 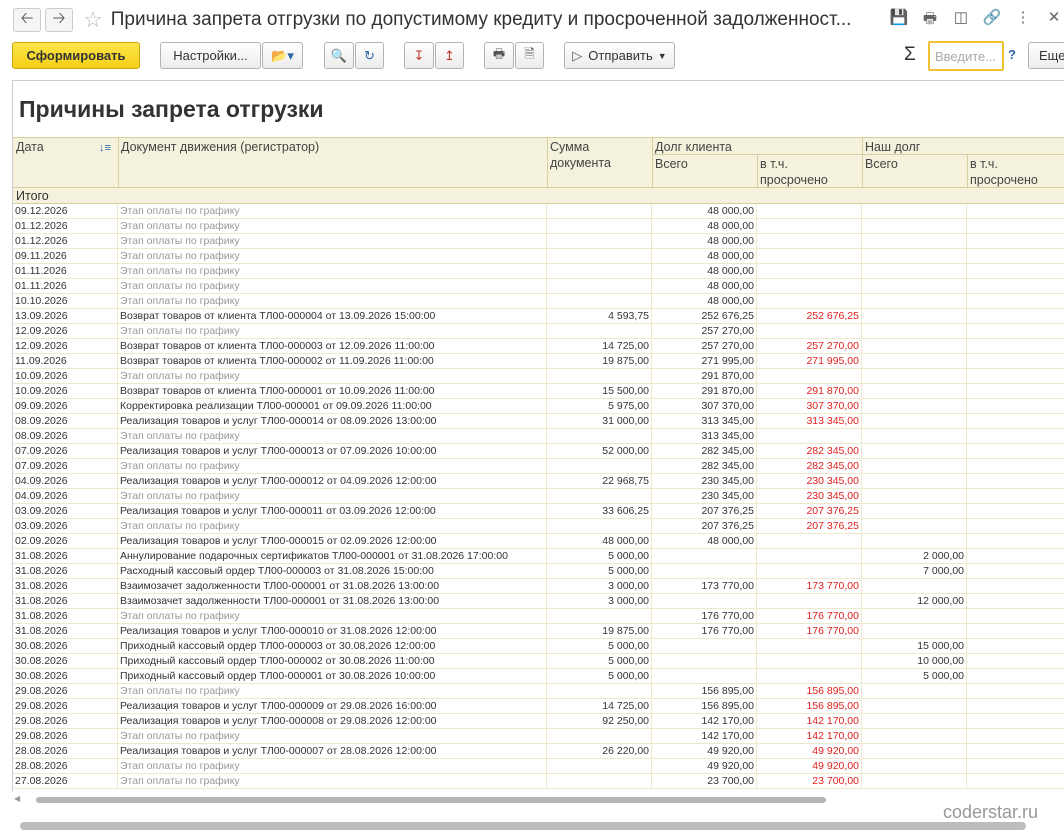 What do you see at coordinates (431, 800) in the screenshot?
I see `scroll-thumb` at bounding box center [431, 800].